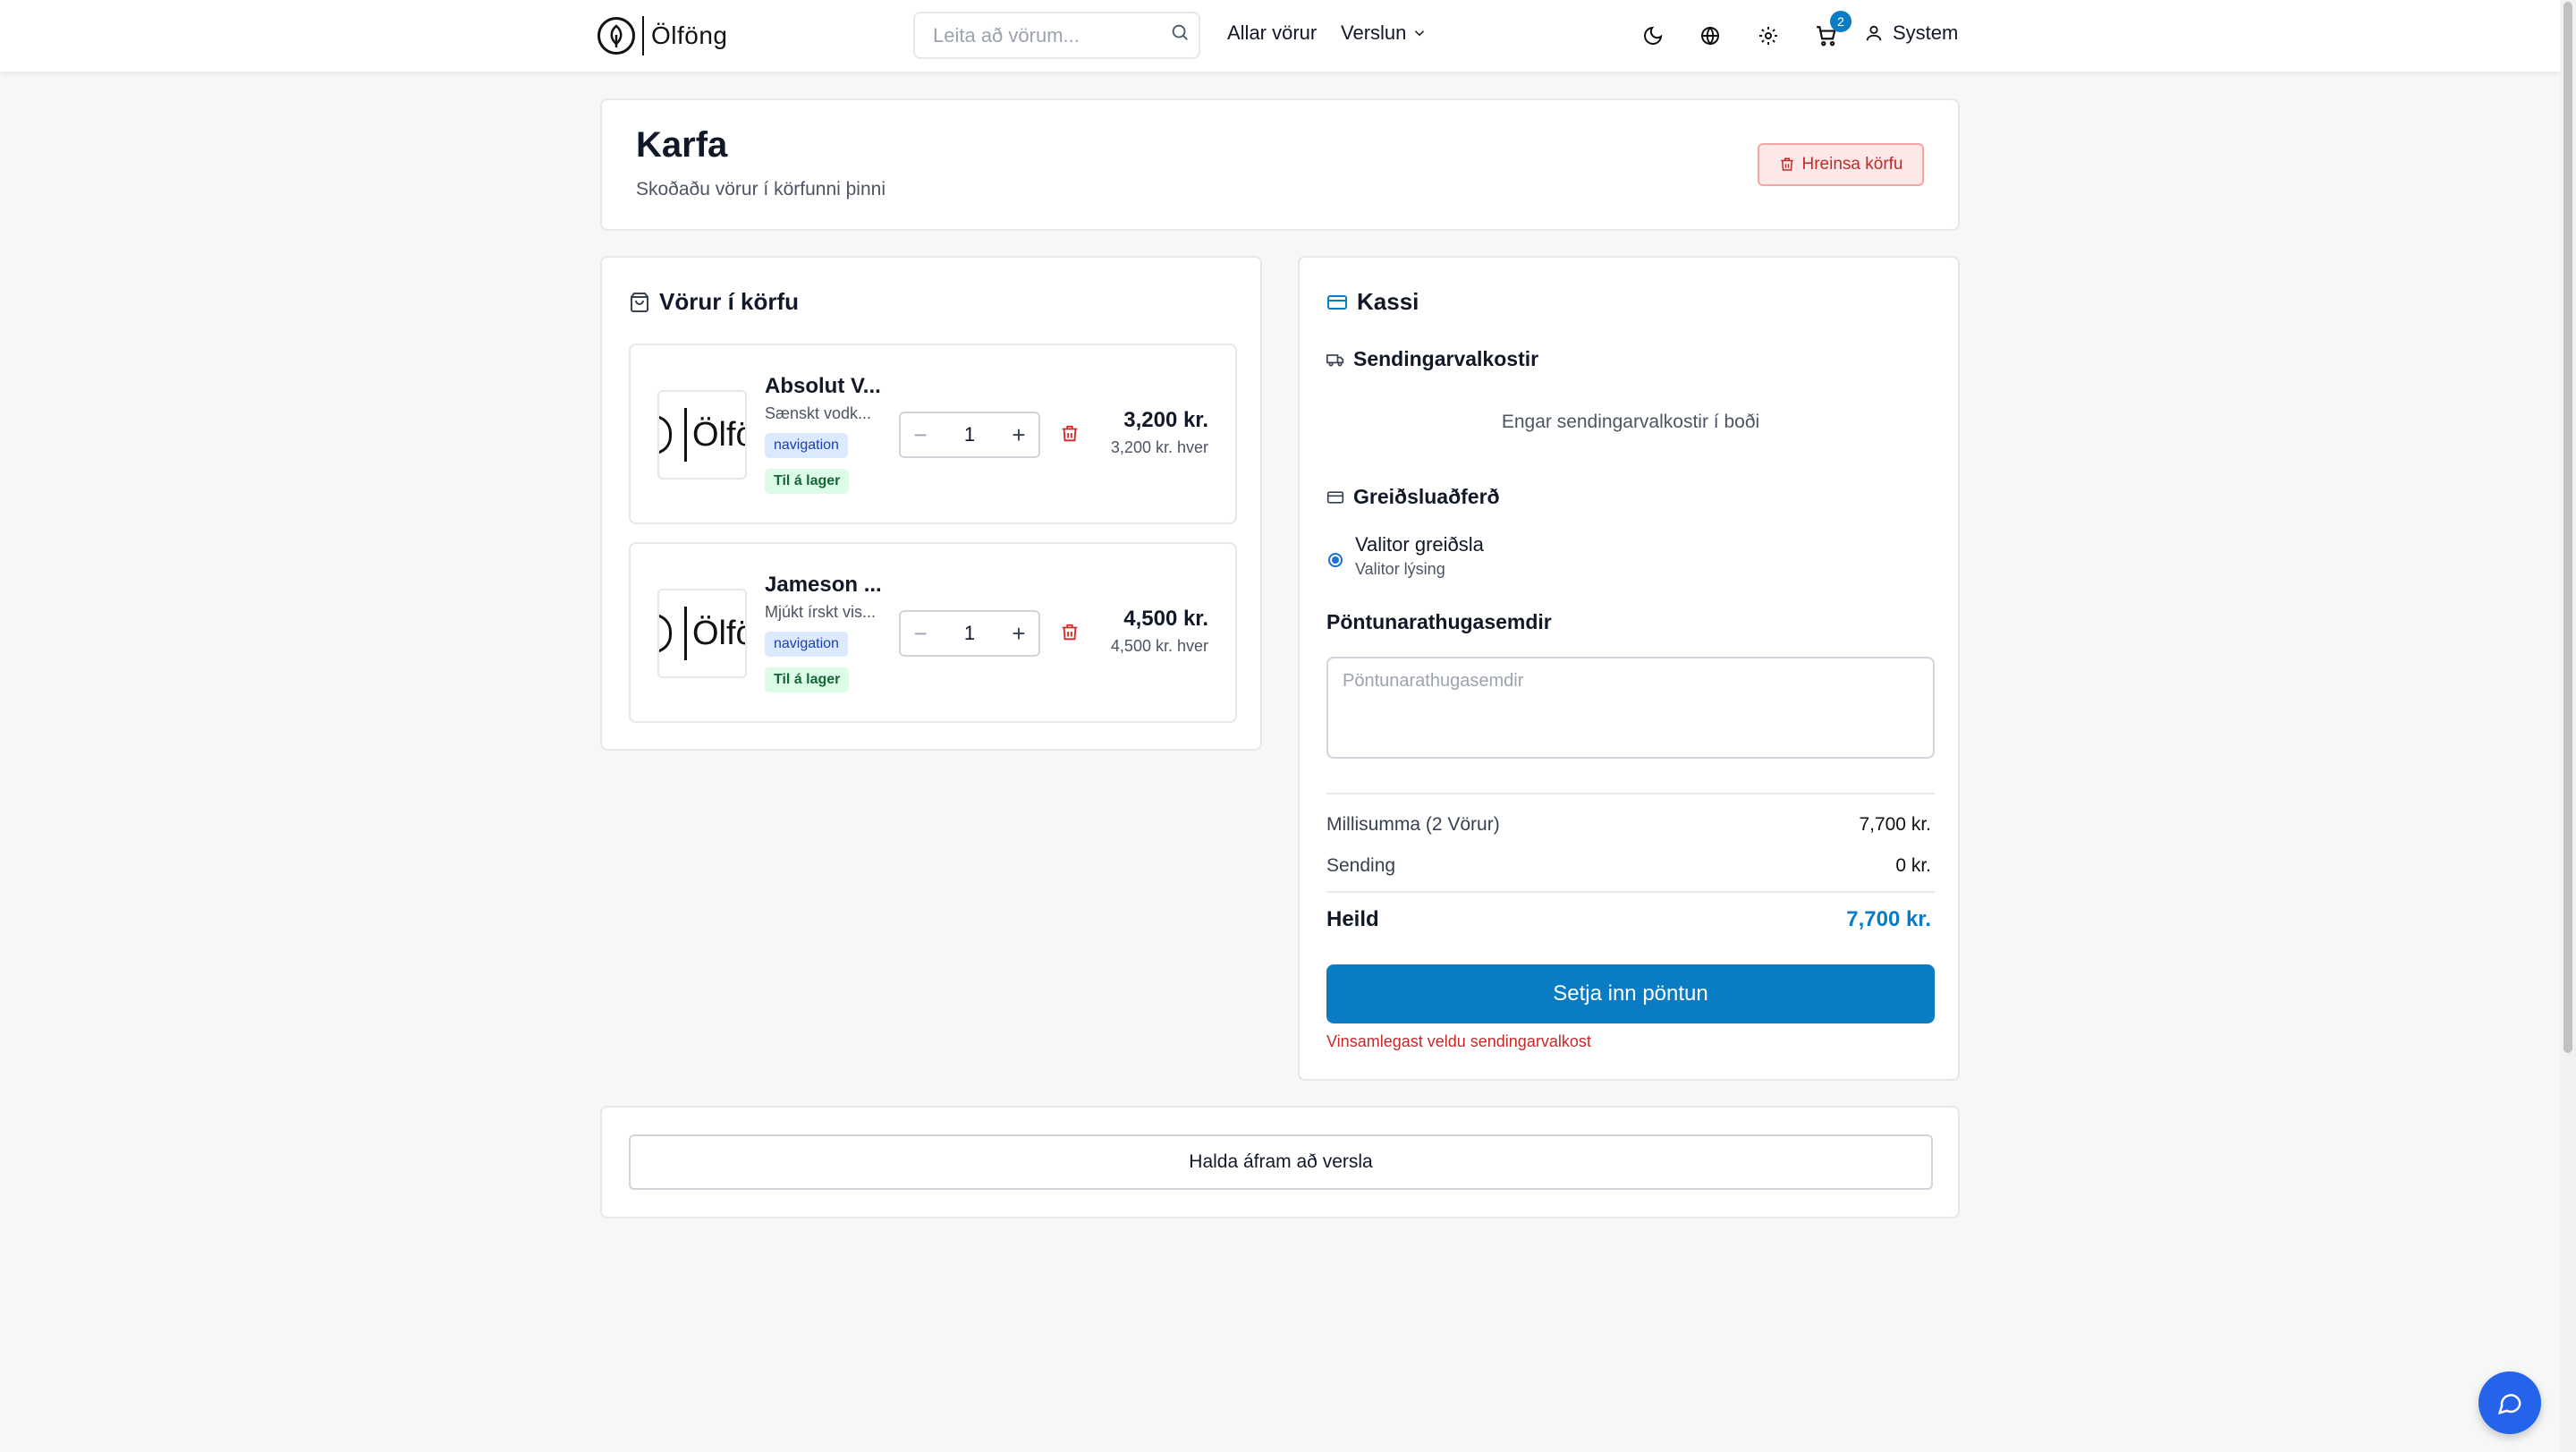 The height and width of the screenshot is (1452, 2576). Describe the element at coordinates (643, 35) in the screenshot. I see `logo-divider` at that location.